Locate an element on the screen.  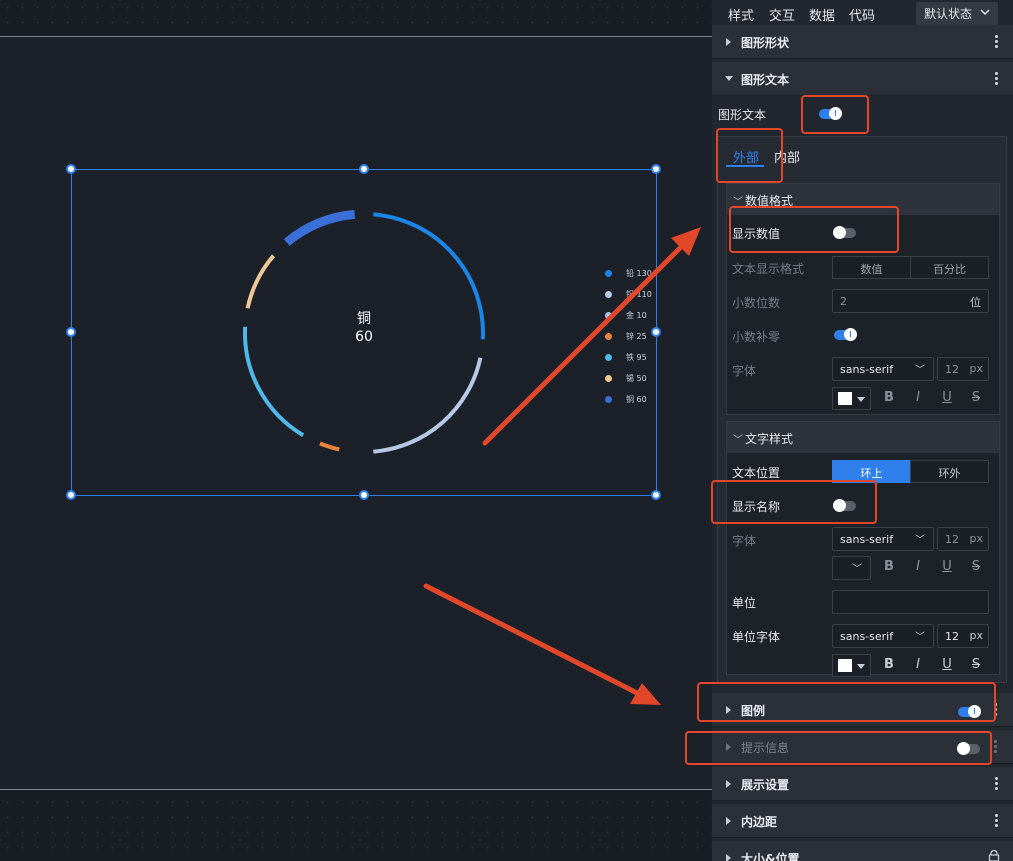
legend-item: 铁 95 is located at coordinates (635, 357).